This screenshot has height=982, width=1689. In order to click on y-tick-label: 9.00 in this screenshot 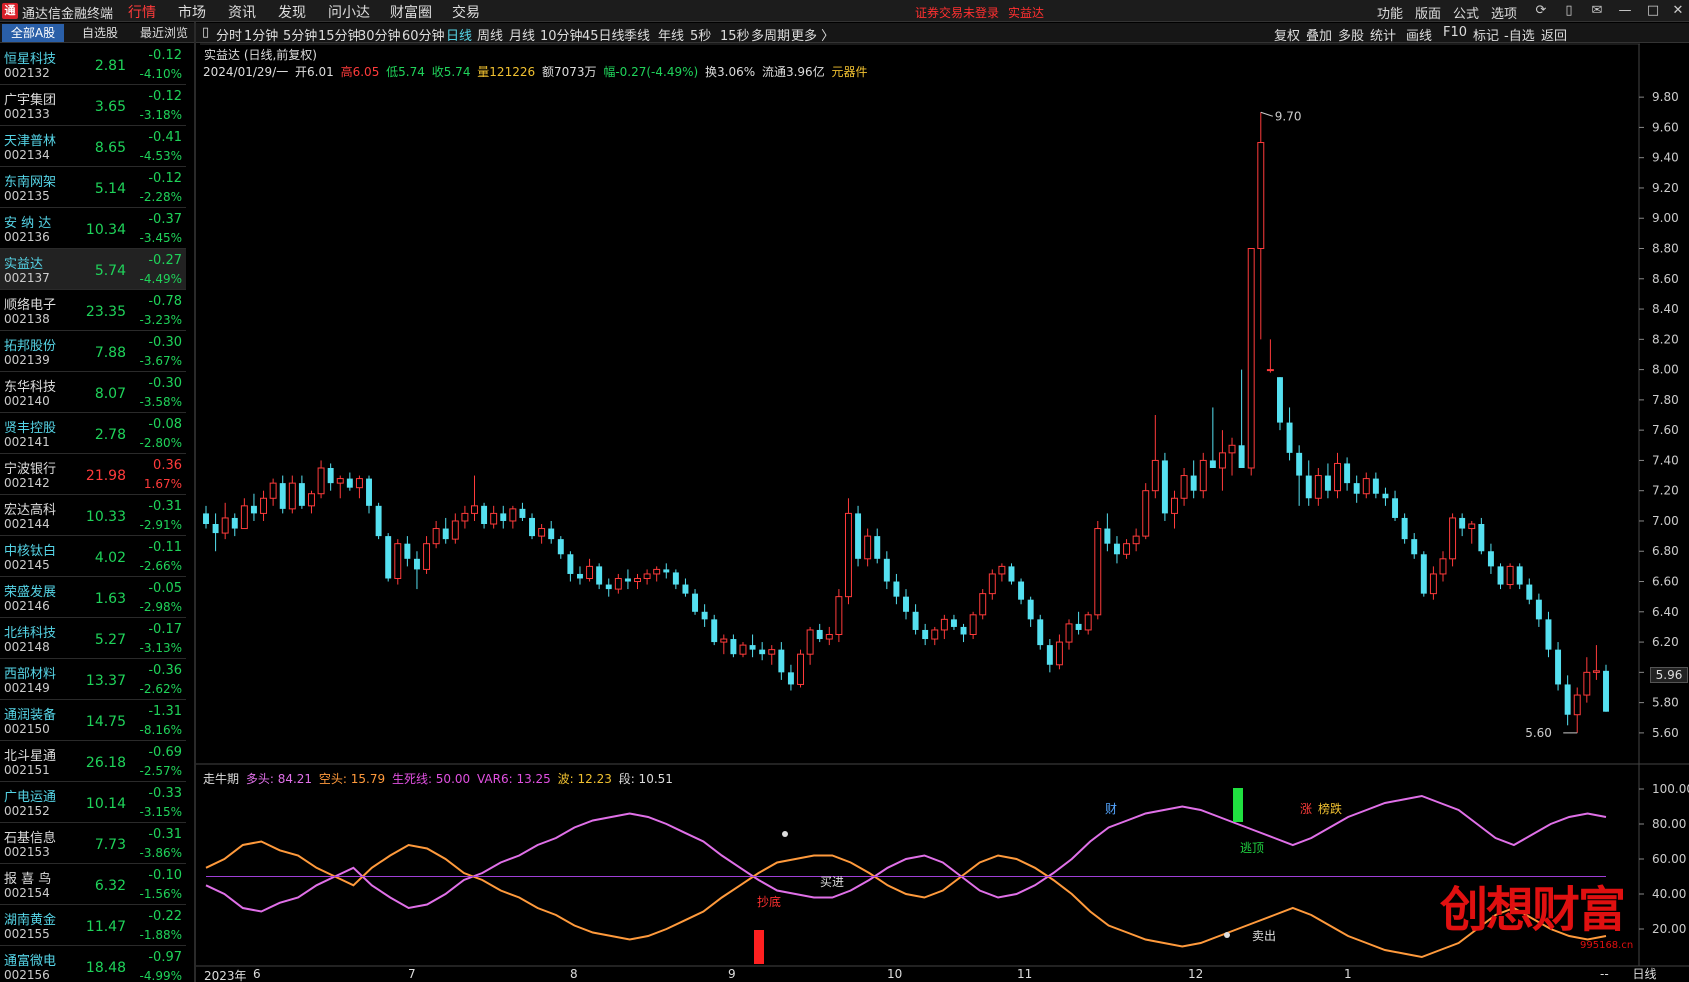, I will do `click(1665, 218)`.